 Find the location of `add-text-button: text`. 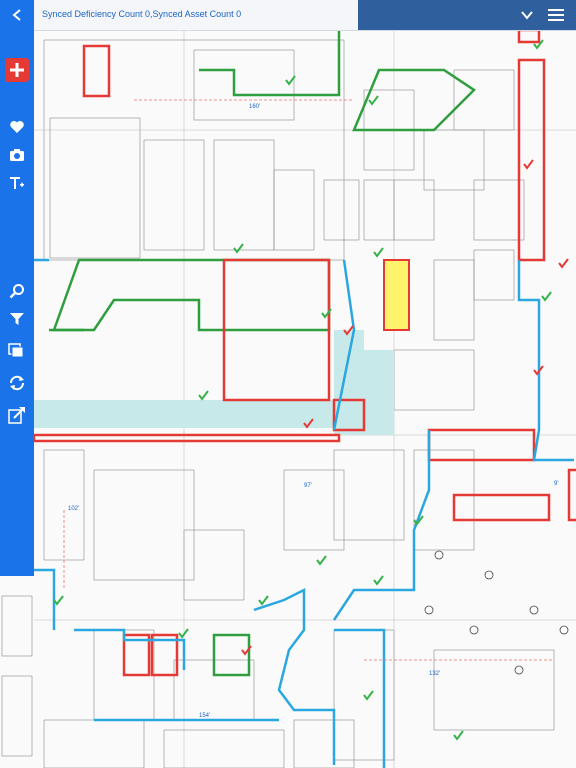

add-text-button: text is located at coordinates (17, 183).